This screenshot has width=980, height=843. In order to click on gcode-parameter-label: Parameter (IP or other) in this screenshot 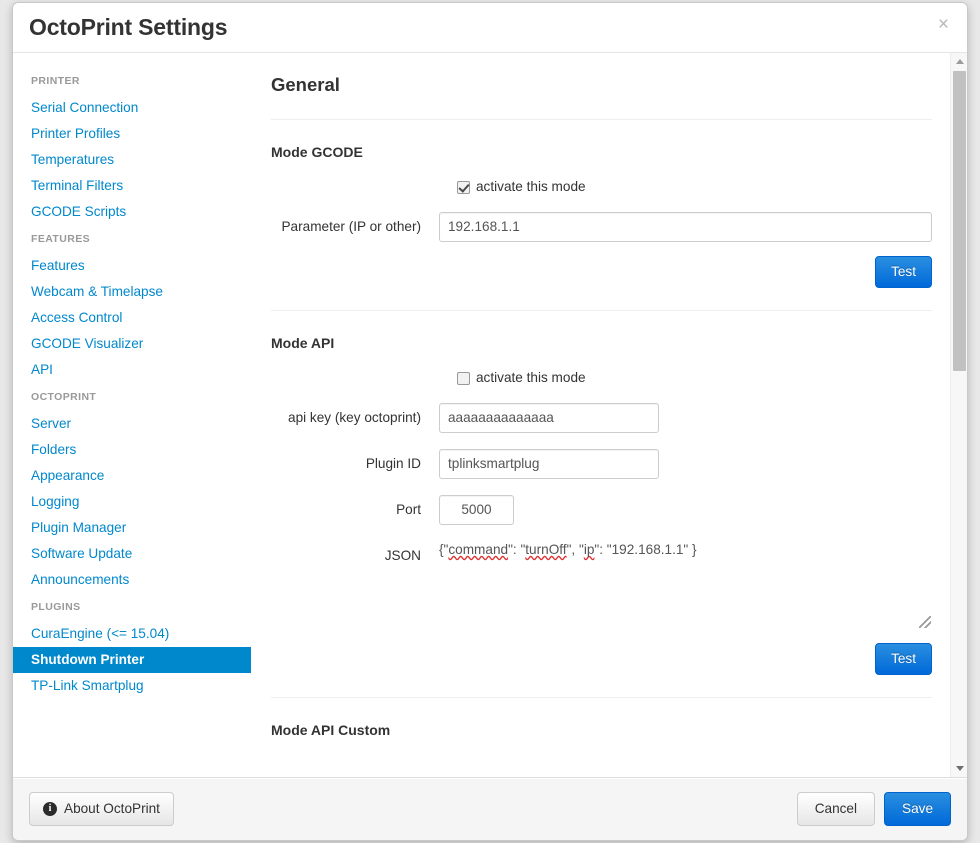, I will do `click(351, 226)`.